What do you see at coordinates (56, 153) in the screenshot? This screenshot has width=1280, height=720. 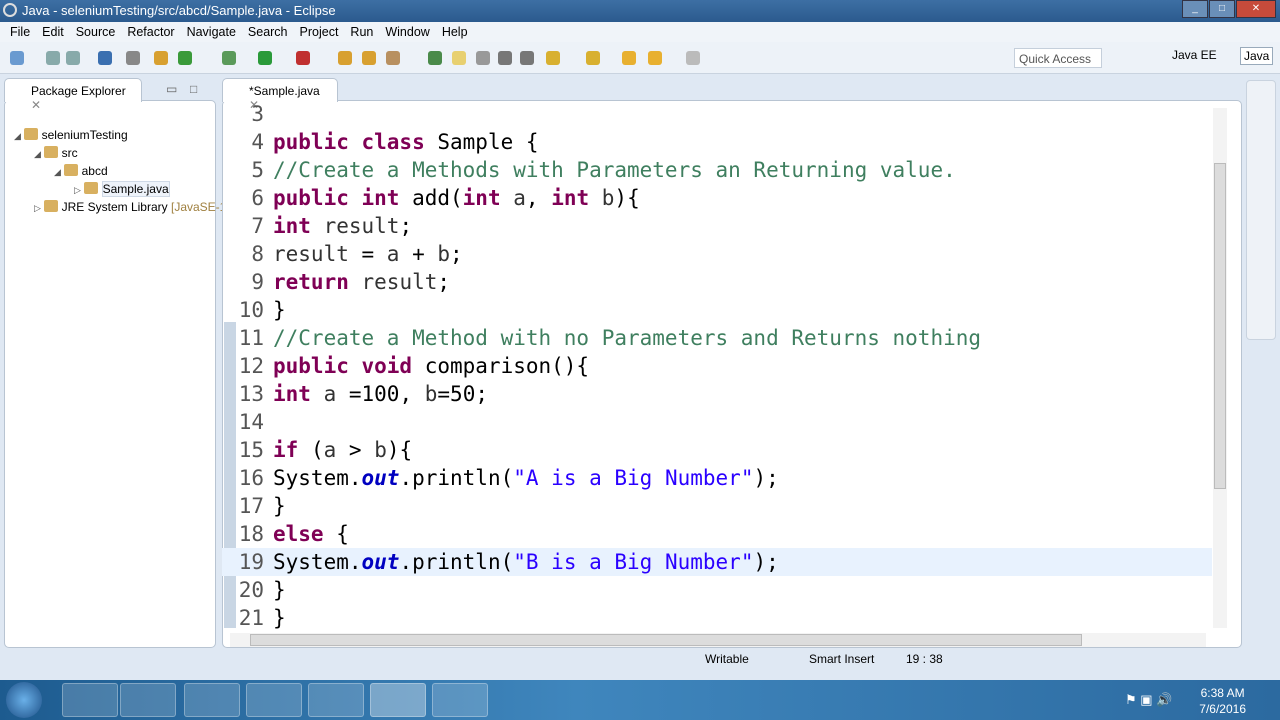 I see `tree-item: ◢ src` at bounding box center [56, 153].